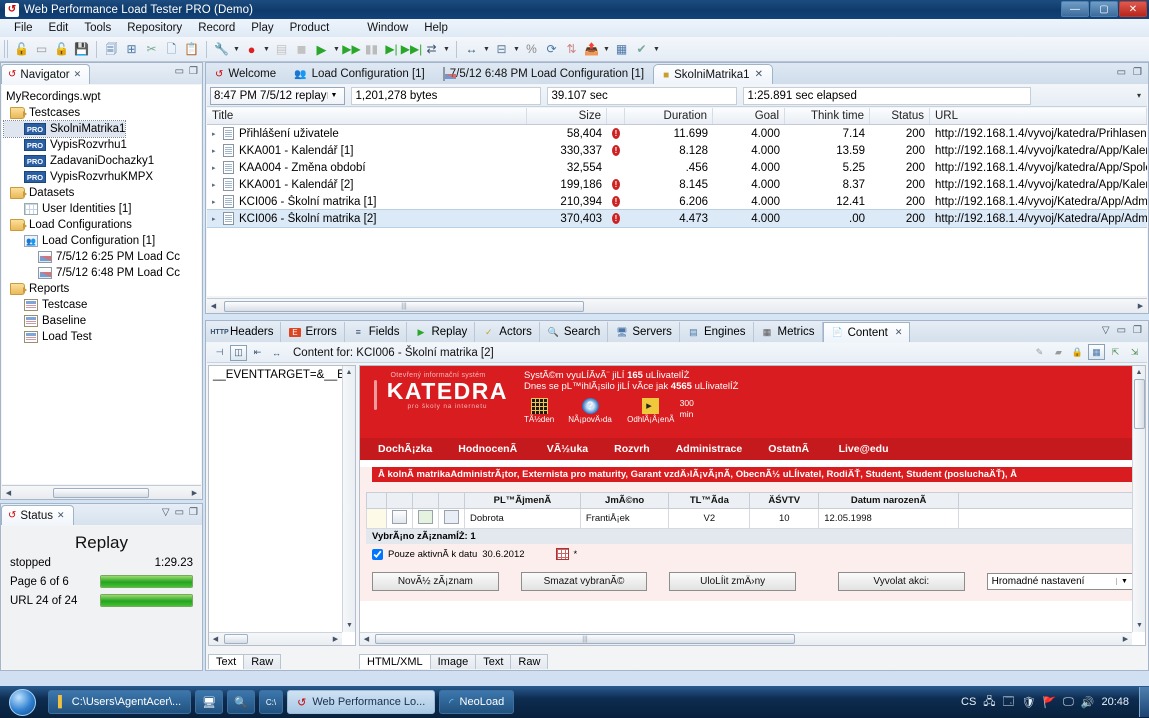 This screenshot has width=1149, height=718. What do you see at coordinates (1115, 352) in the screenshot?
I see `import-icon: ⇱` at bounding box center [1115, 352].